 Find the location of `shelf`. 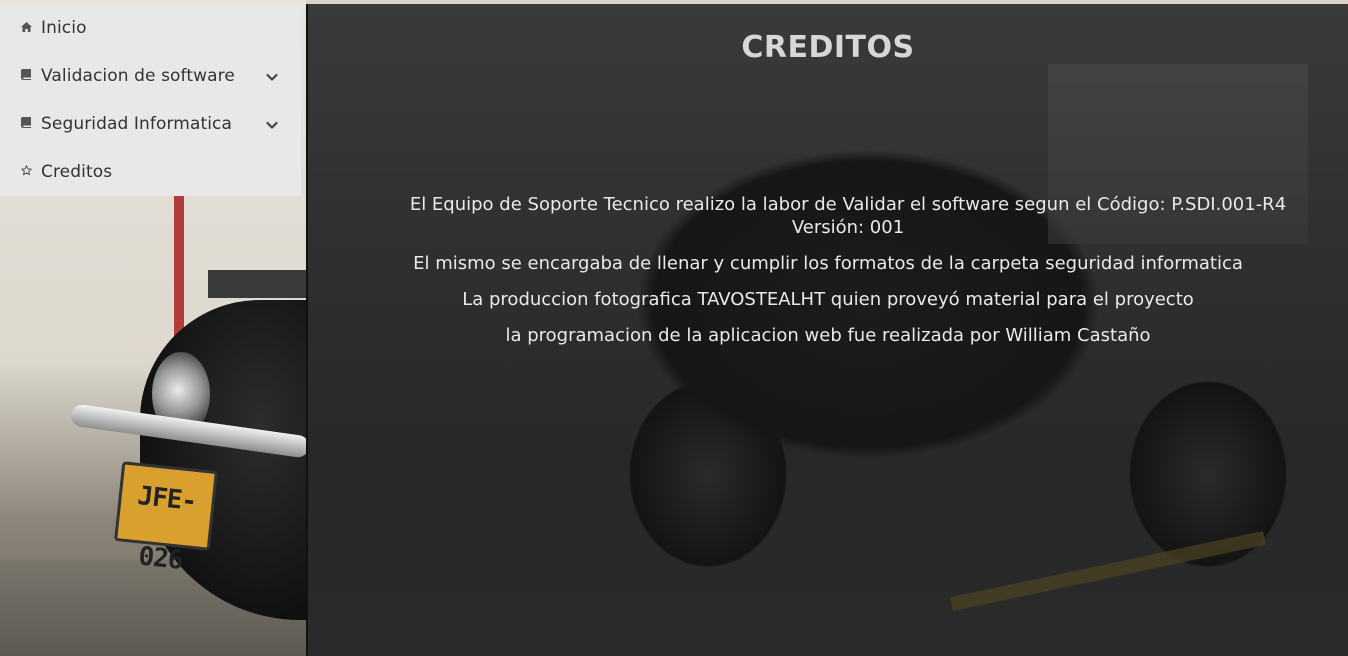

shelf is located at coordinates (257, 284).